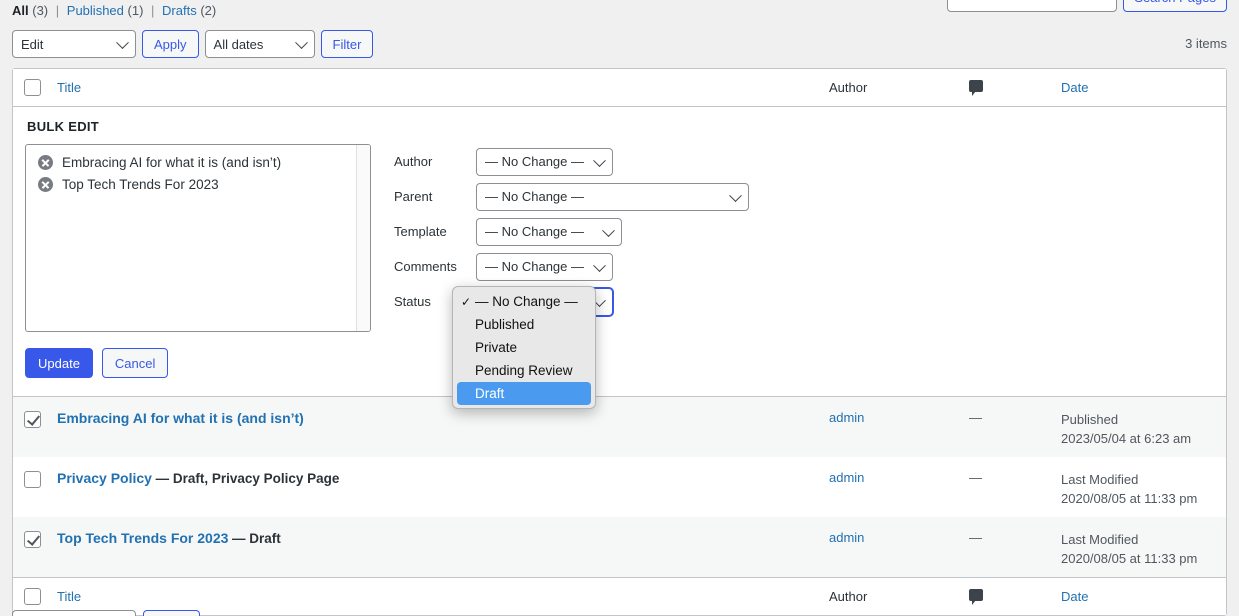 This screenshot has width=1239, height=616. I want to click on status-option-label: Draft, so click(490, 393).